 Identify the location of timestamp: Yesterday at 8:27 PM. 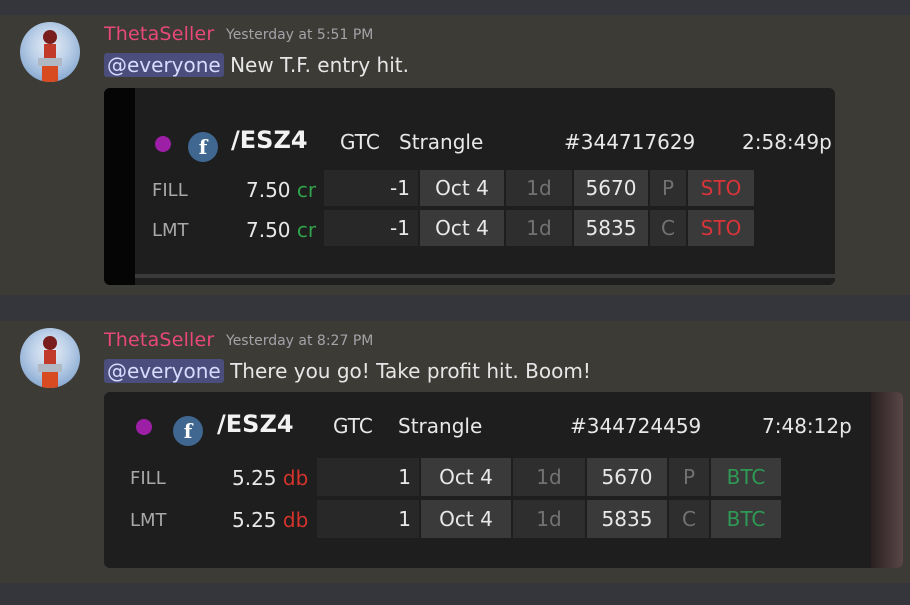
(299, 341).